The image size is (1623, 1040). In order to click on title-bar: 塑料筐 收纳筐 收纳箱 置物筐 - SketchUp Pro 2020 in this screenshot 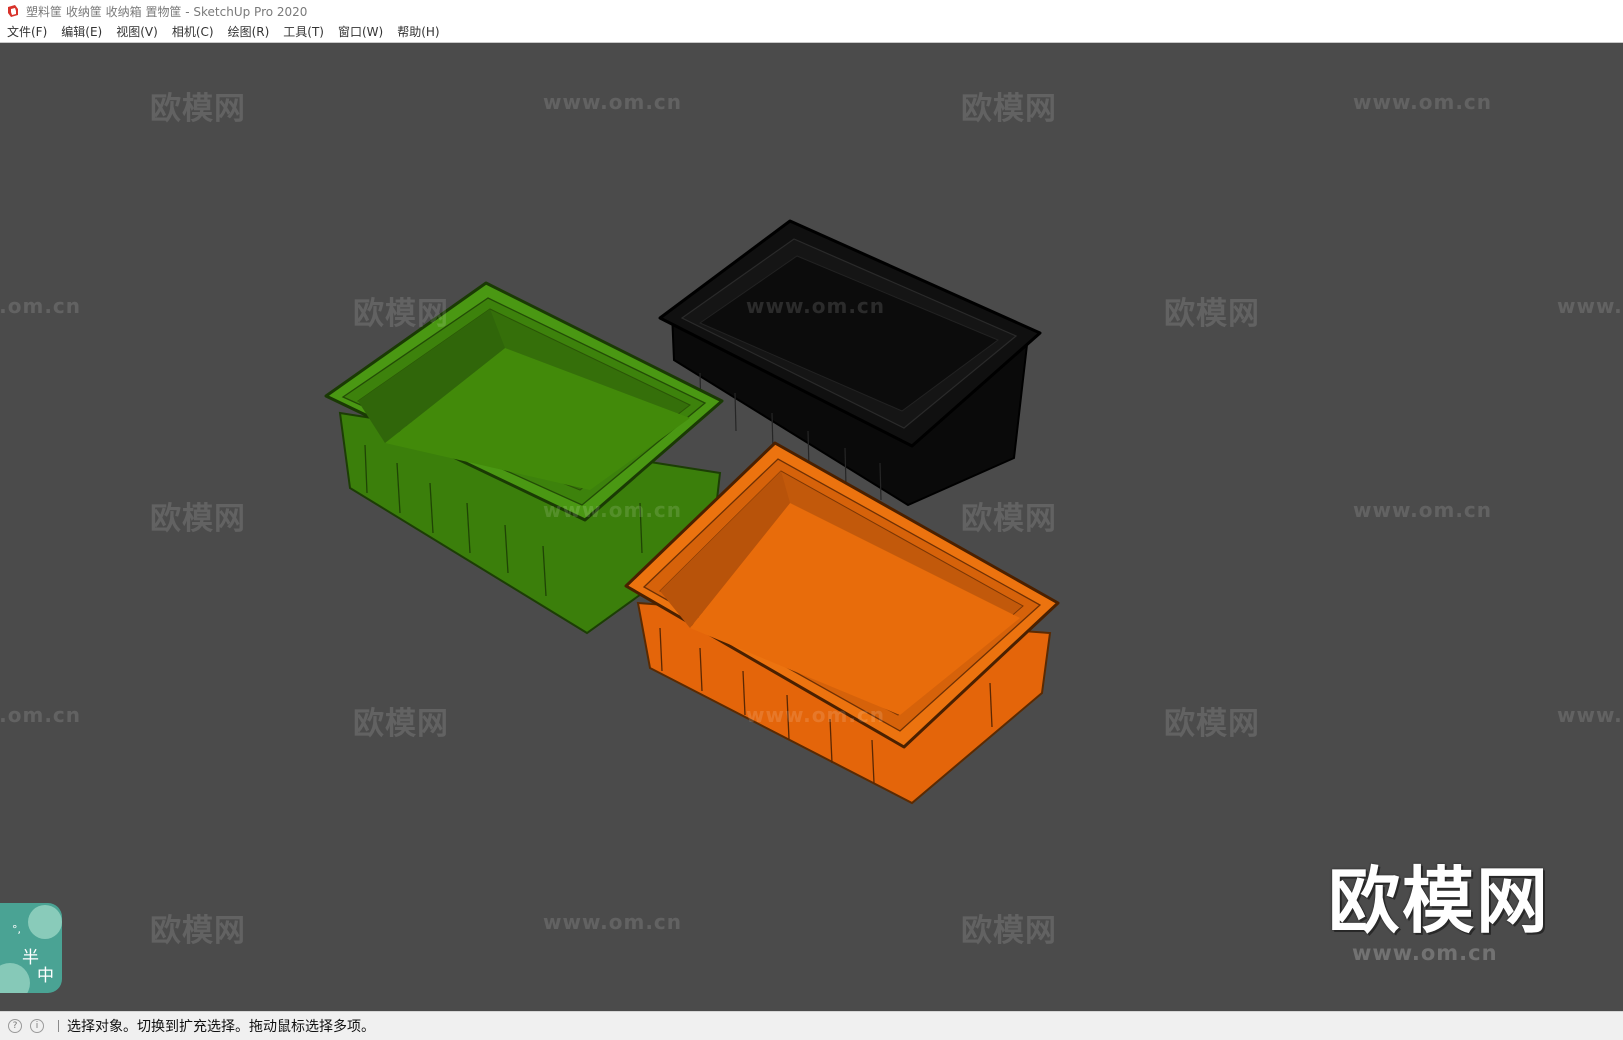, I will do `click(811, 11)`.